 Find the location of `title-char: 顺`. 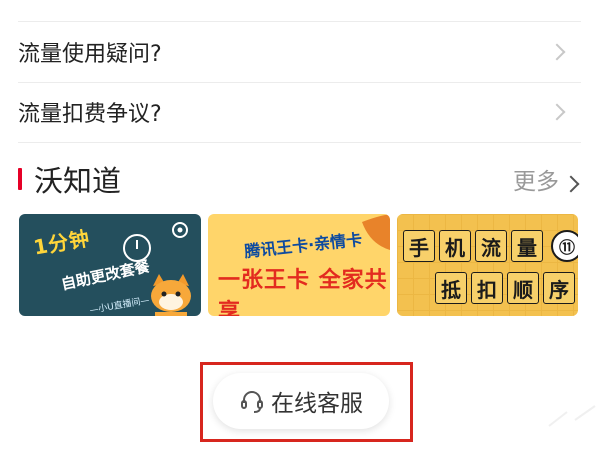

title-char: 顺 is located at coordinates (523, 288).